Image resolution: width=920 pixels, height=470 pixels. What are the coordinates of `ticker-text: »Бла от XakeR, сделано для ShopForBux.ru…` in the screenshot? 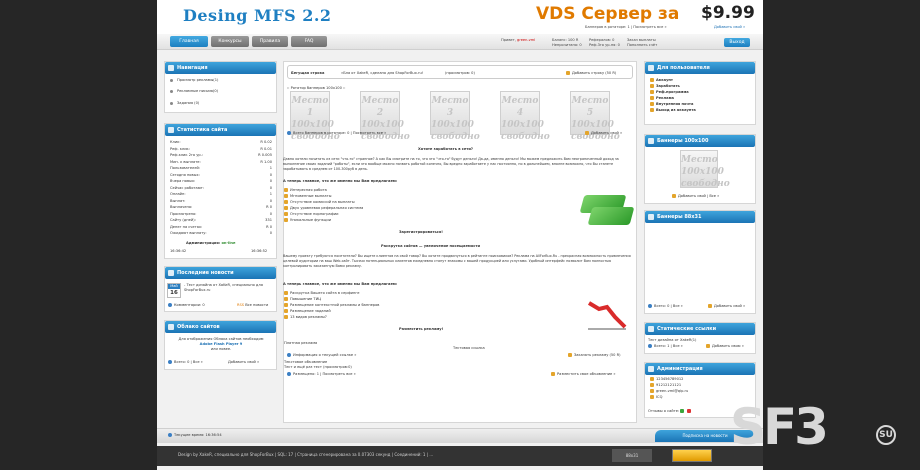 It's located at (382, 73).